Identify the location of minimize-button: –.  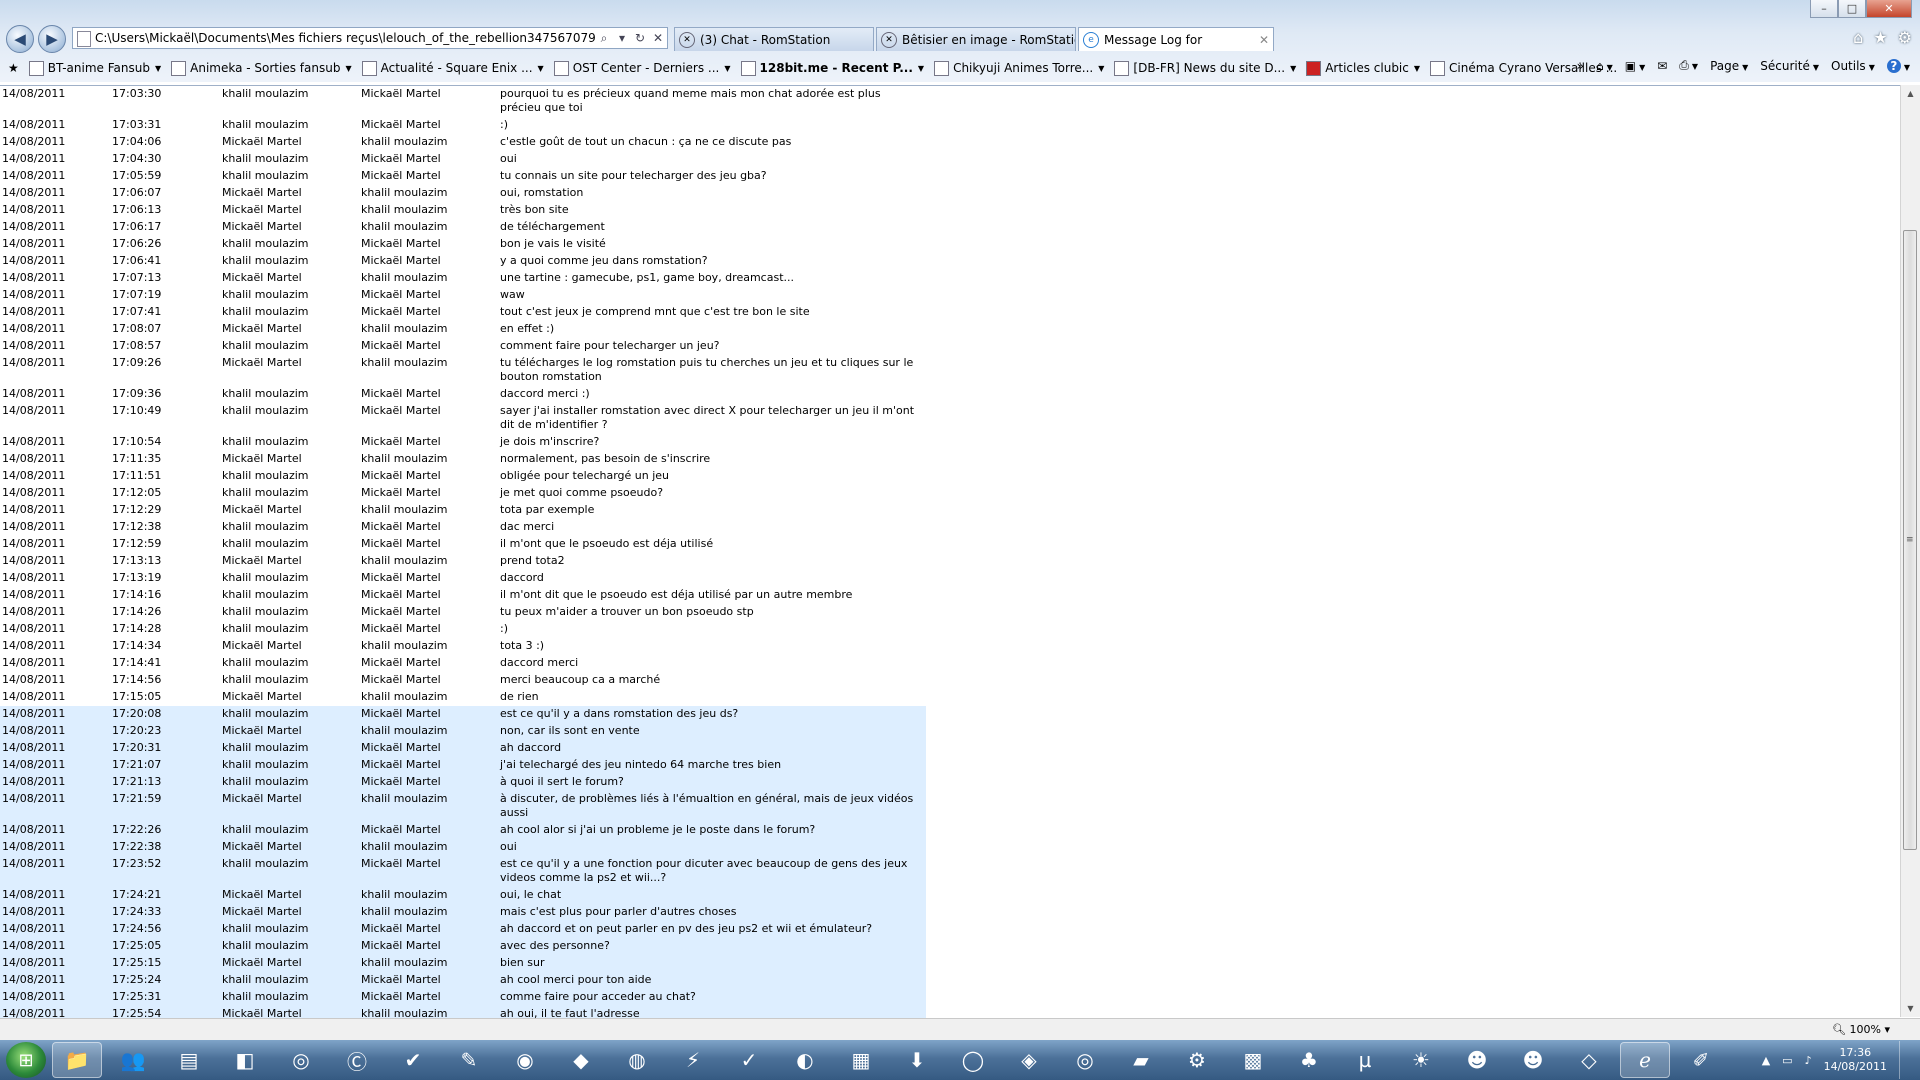
(1824, 9).